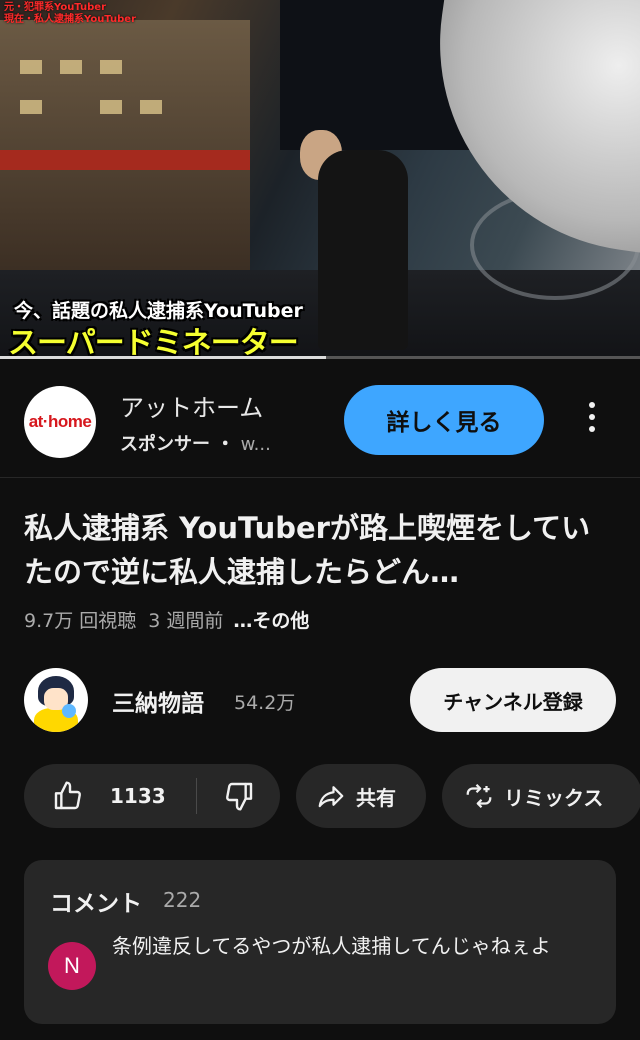  Describe the element at coordinates (70, 13) in the screenshot. I see `video-top-caption: 元・犯罪系YouTuber 現在・私人逮捕系YouTuber` at that location.